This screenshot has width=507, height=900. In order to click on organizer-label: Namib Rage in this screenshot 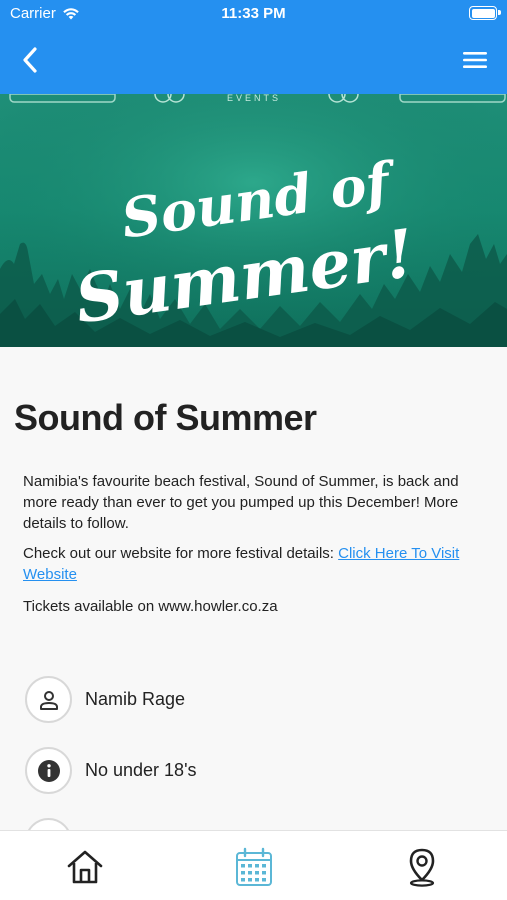, I will do `click(135, 699)`.